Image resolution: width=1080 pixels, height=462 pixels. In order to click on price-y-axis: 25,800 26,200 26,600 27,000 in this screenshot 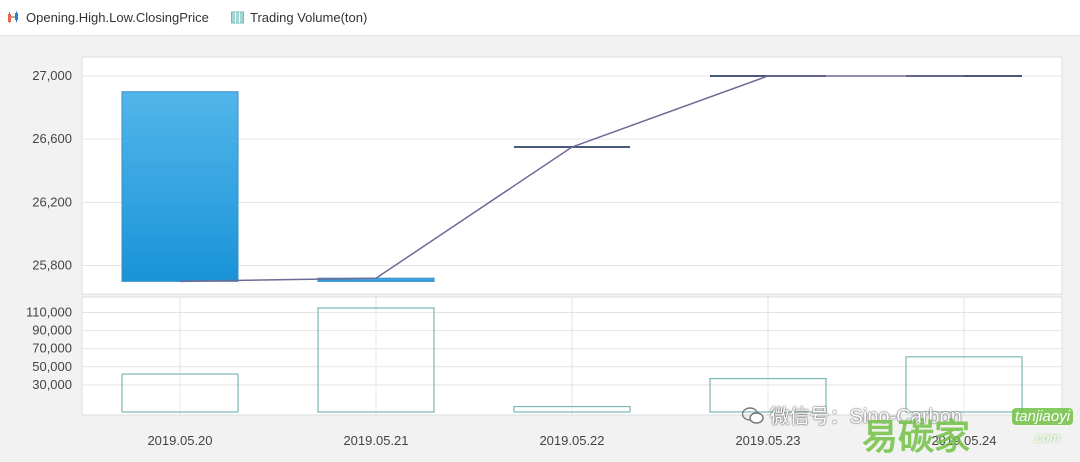, I will do `click(52, 170)`.